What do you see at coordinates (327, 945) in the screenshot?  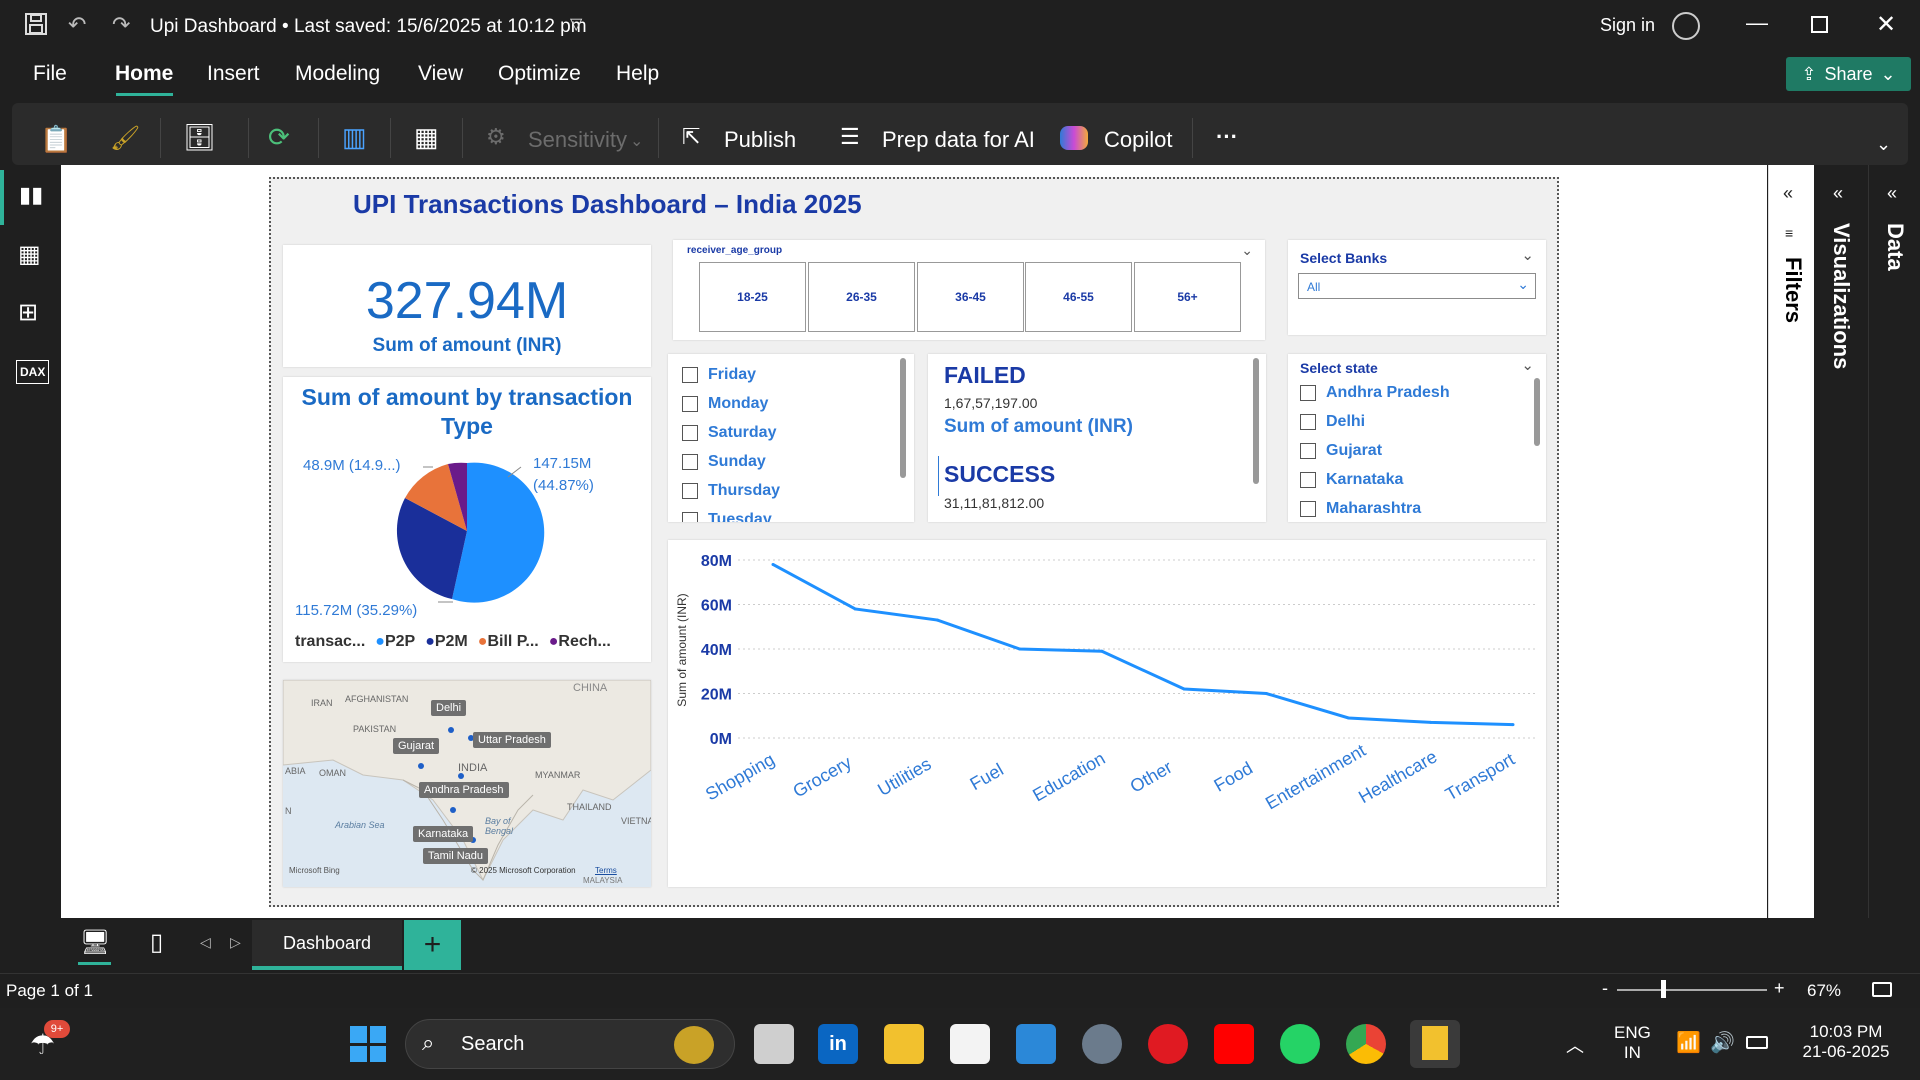 I see `page-tab-dashboard: Dashboard` at bounding box center [327, 945].